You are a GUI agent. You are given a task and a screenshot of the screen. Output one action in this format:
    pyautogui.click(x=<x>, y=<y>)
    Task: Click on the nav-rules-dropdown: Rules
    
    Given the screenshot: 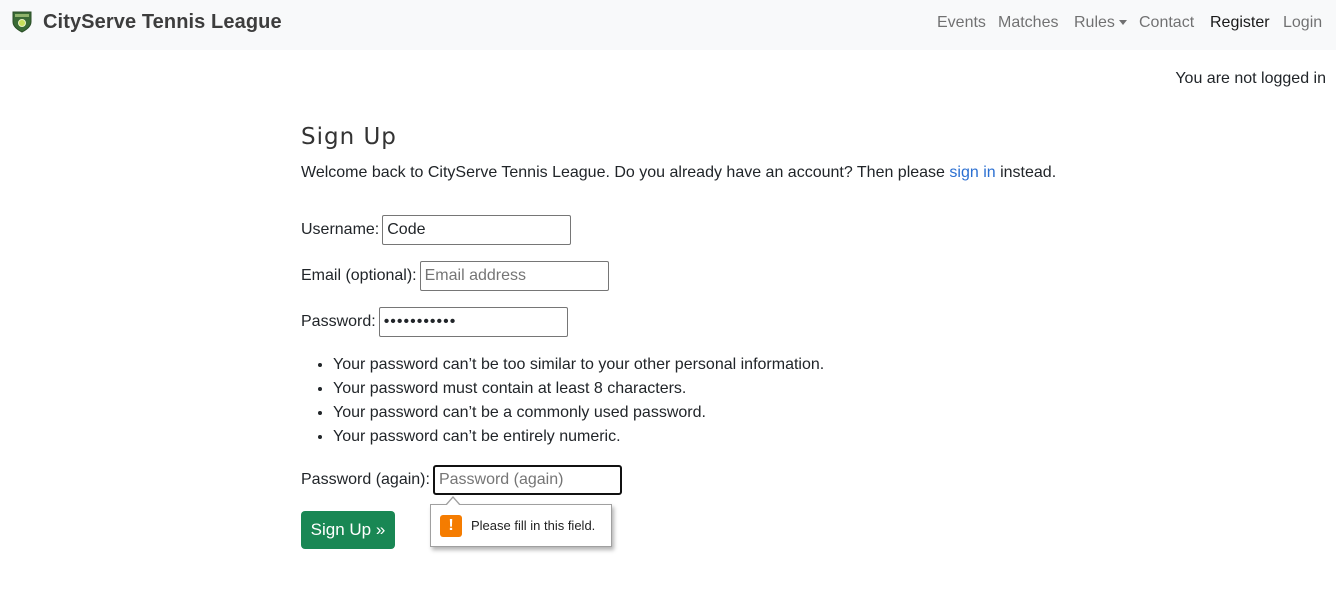 What is the action you would take?
    pyautogui.click(x=1100, y=23)
    